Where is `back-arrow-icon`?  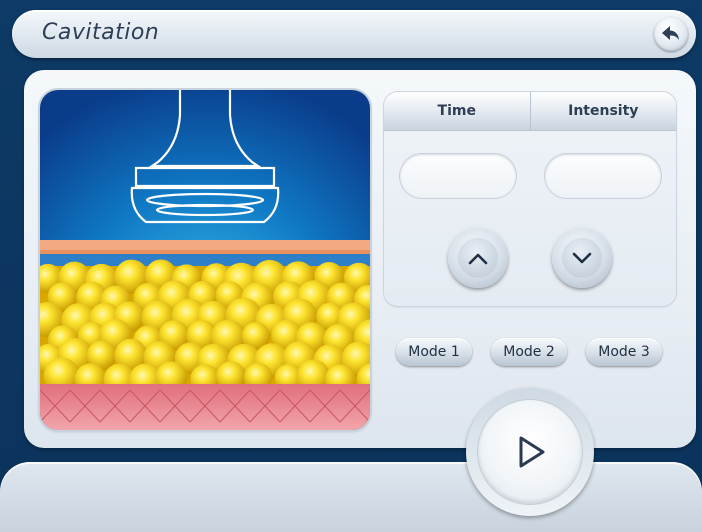 back-arrow-icon is located at coordinates (670, 33).